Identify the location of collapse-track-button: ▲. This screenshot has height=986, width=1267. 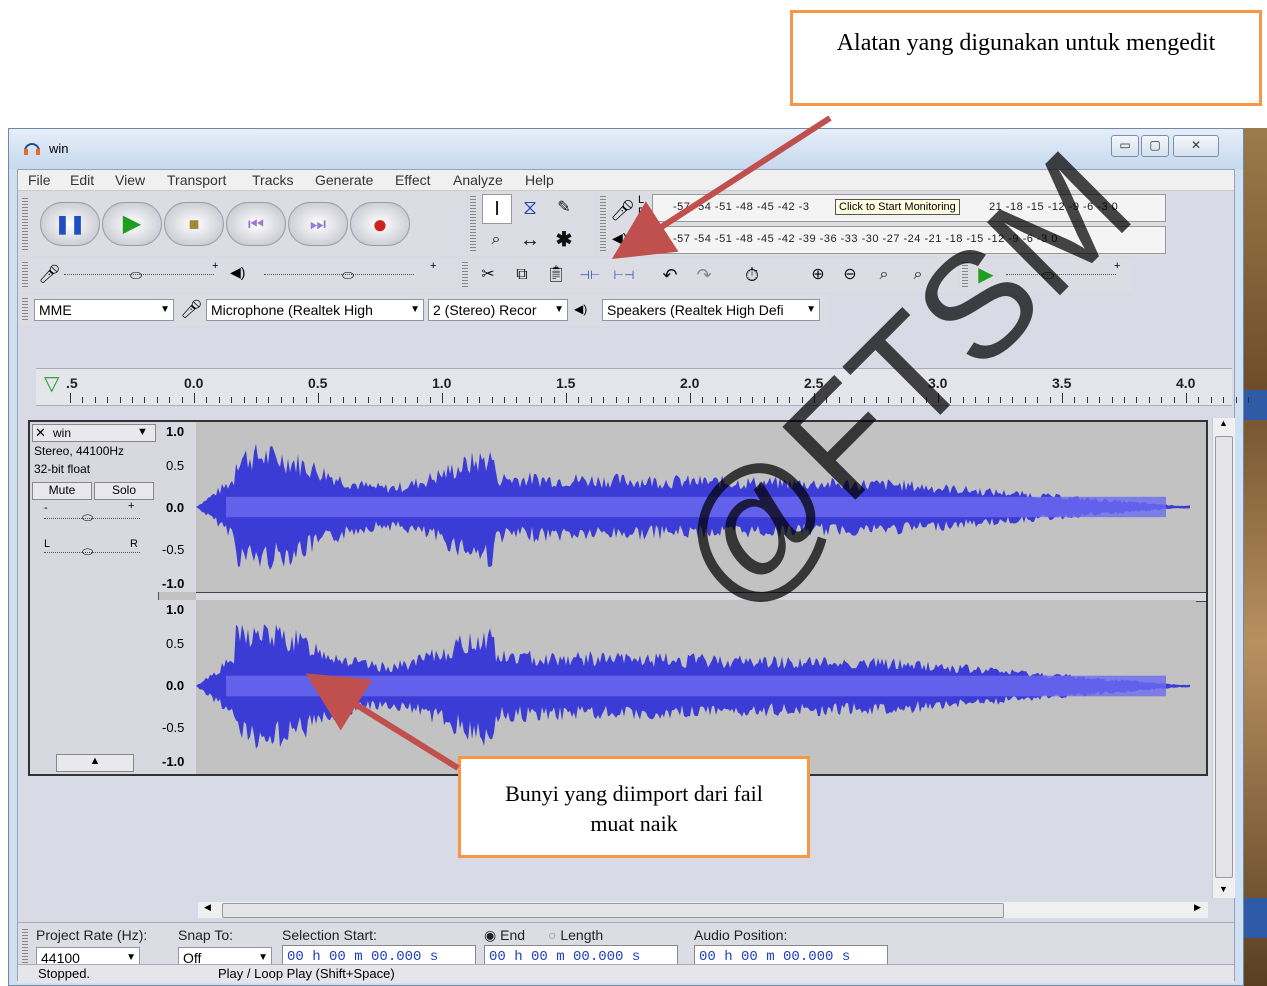
(95, 763).